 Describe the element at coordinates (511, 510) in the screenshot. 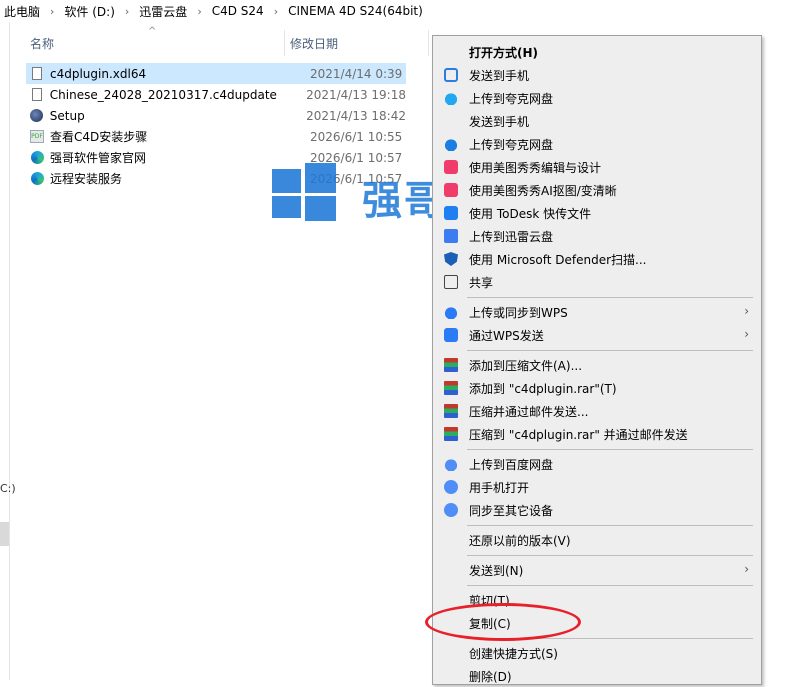

I see `menu-item-label: 同步至其它设备` at that location.